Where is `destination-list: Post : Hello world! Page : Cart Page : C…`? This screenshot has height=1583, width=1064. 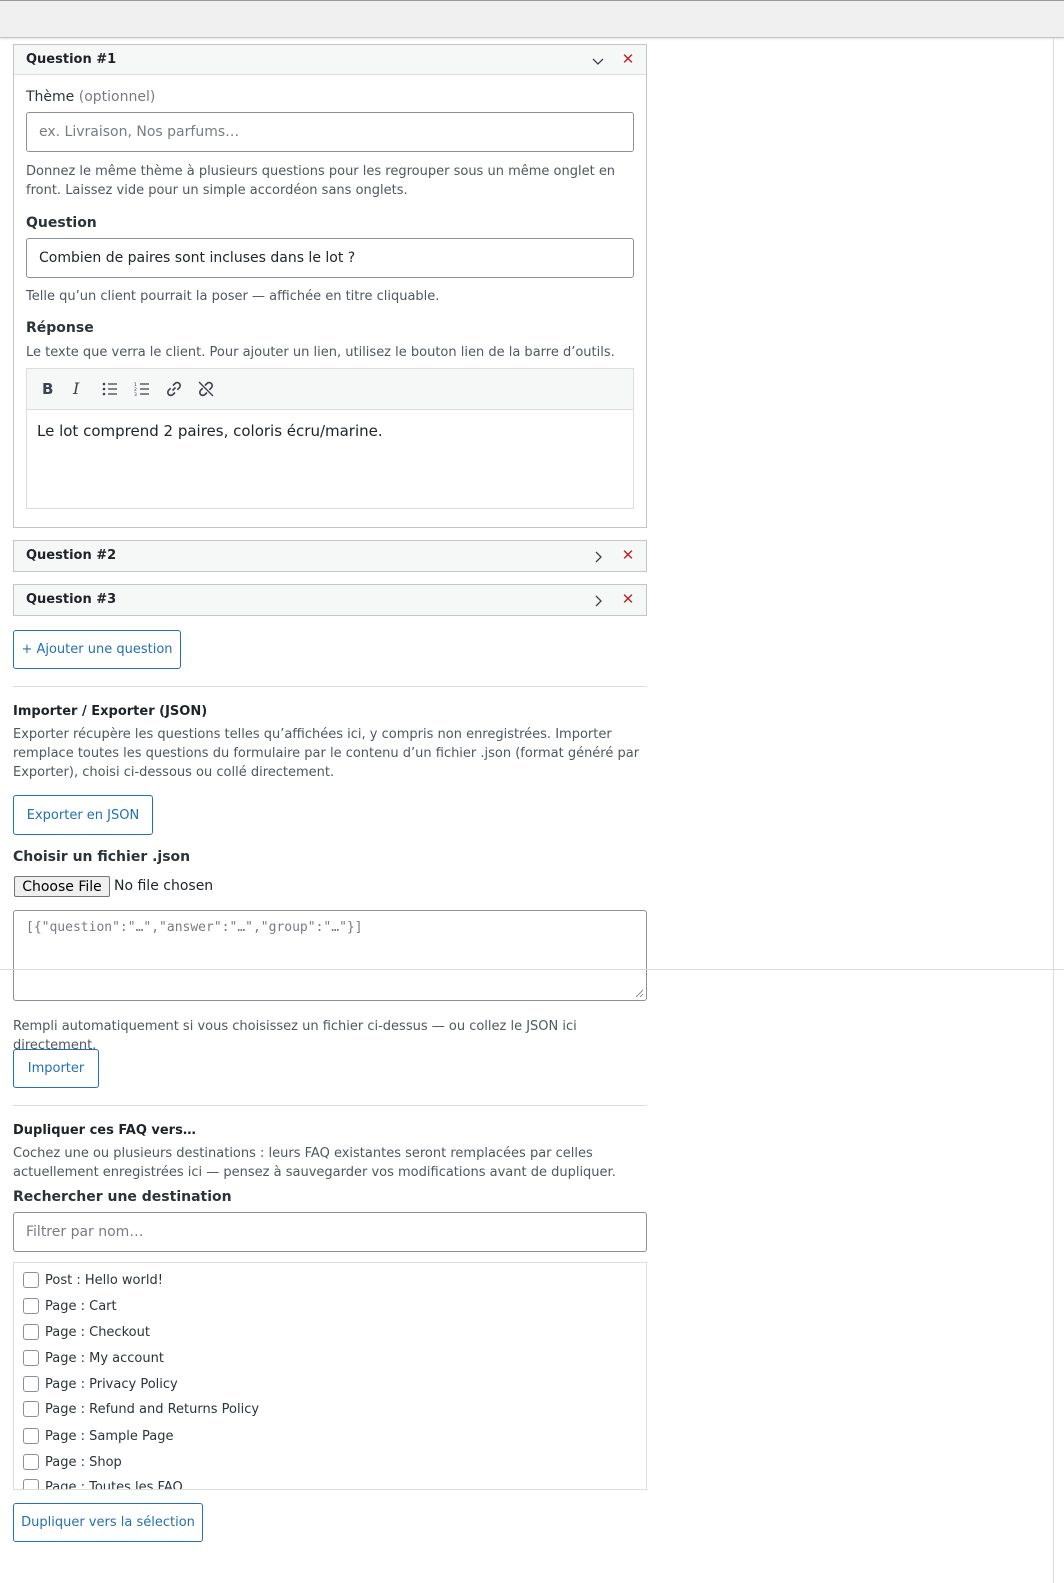
destination-list: Post : Hello world! Page : Cart Page : C… is located at coordinates (330, 1376).